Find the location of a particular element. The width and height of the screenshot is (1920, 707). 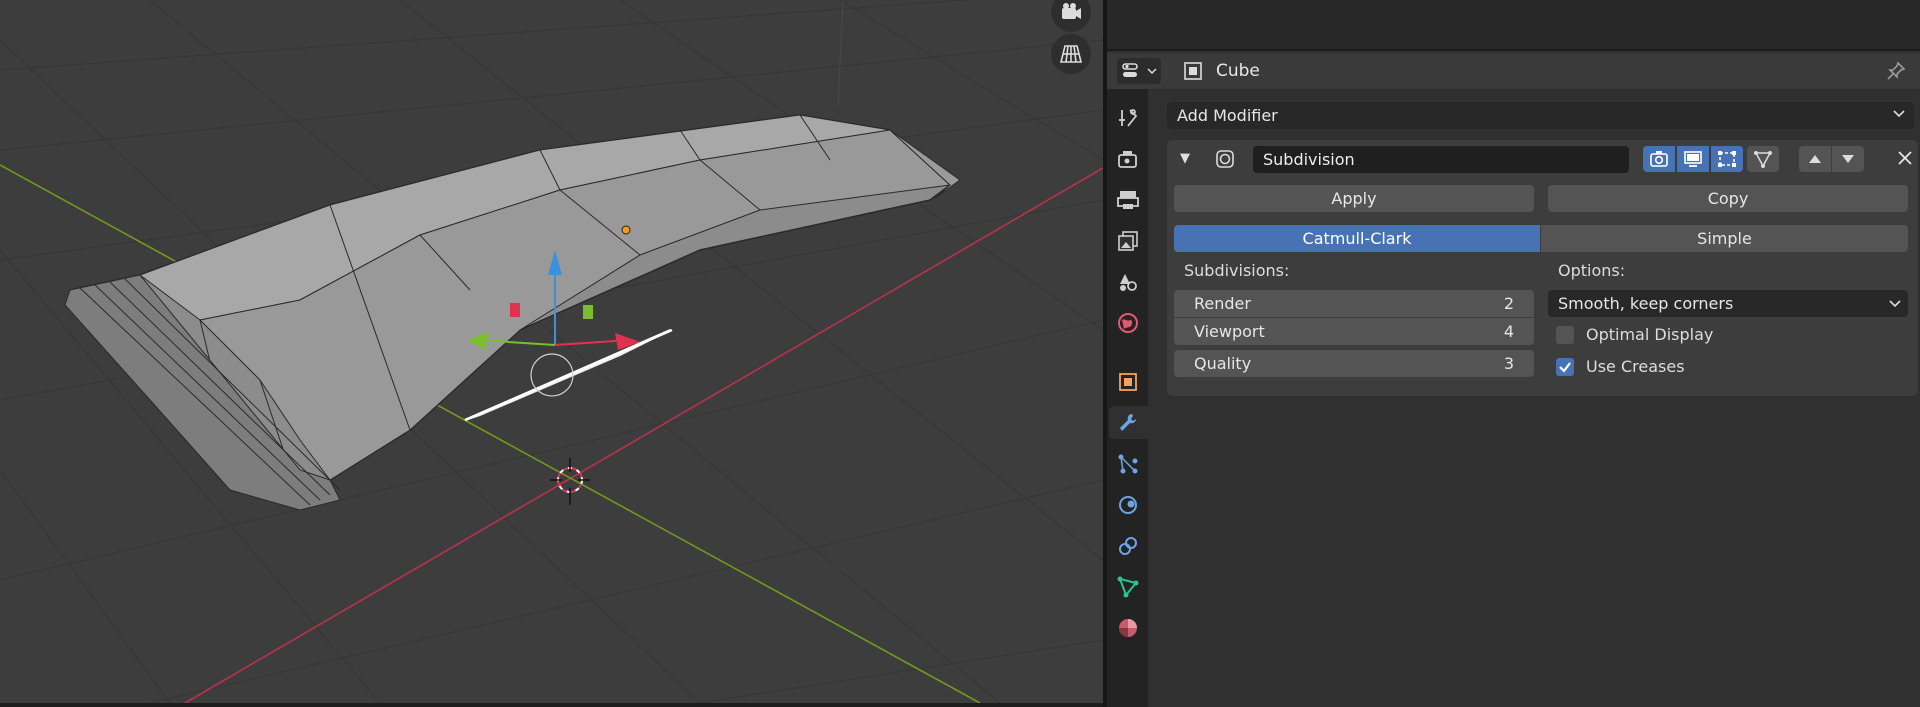

viewport-label: Viewport is located at coordinates (1229, 331).